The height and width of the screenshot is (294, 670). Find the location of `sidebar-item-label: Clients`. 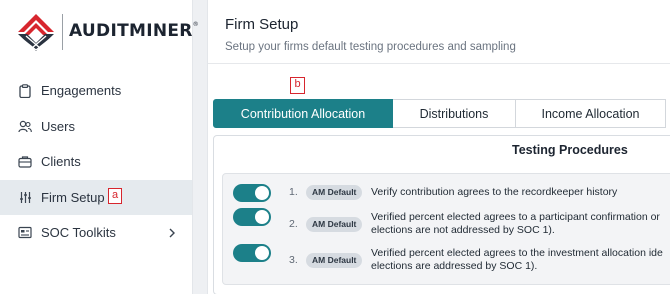

sidebar-item-label: Clients is located at coordinates (61, 162).